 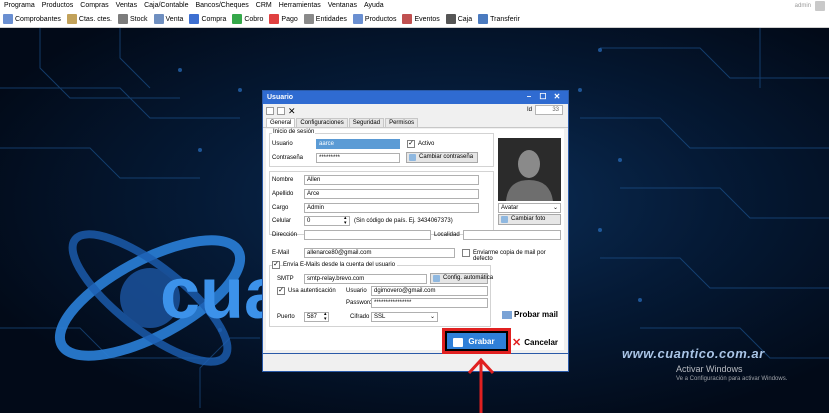 I want to click on arrow-up-icon, so click(x=481, y=385).